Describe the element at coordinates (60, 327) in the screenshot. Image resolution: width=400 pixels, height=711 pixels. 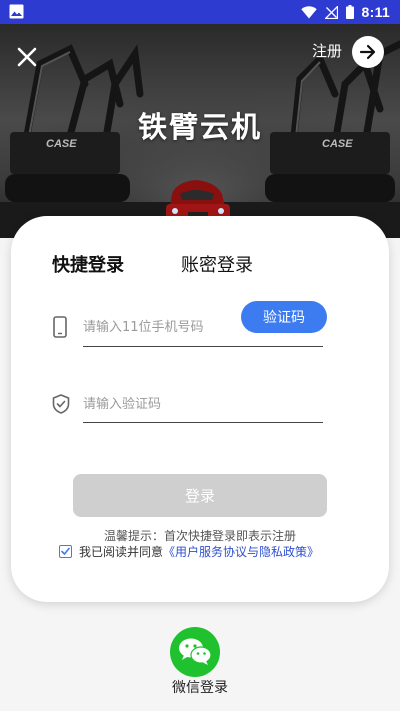
I see `phone-icon` at that location.